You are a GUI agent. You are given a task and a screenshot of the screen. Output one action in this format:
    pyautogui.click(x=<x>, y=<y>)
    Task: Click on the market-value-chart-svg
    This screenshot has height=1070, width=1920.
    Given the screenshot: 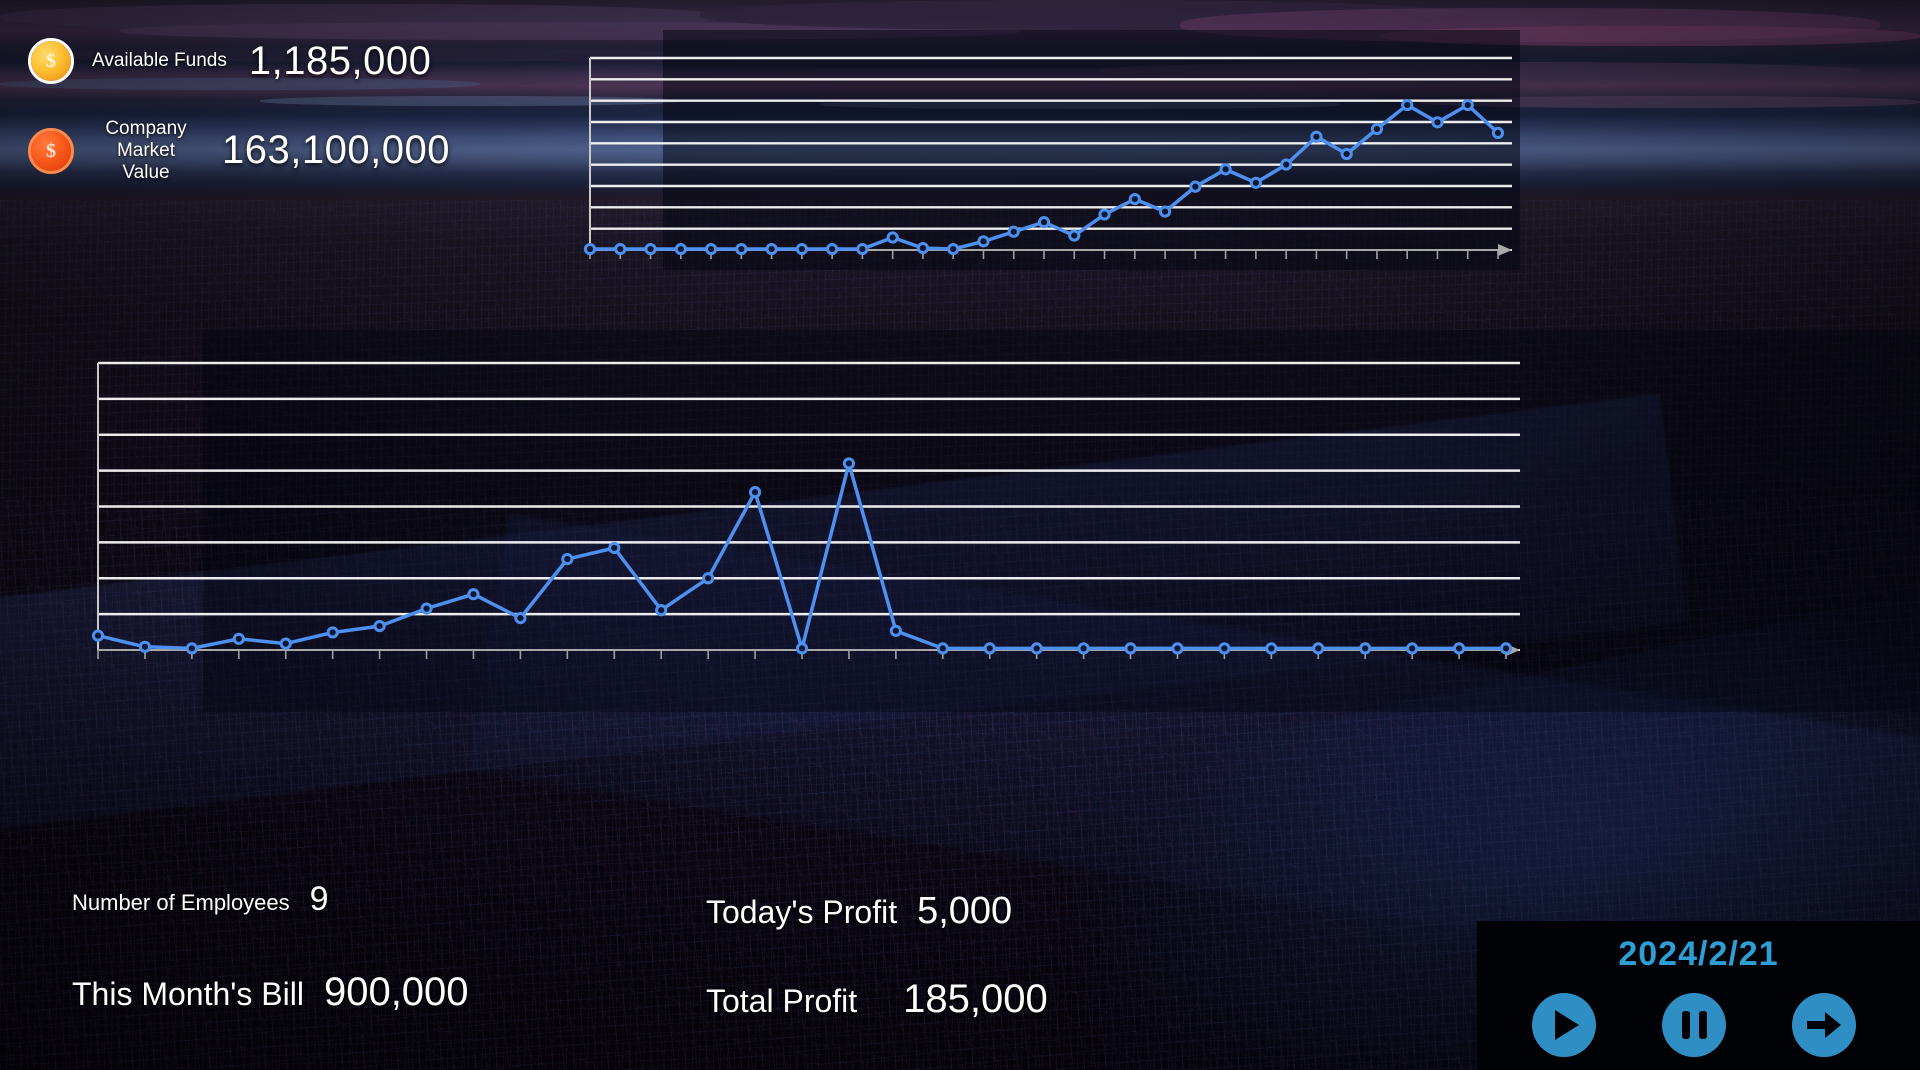 What is the action you would take?
    pyautogui.click(x=1047, y=157)
    